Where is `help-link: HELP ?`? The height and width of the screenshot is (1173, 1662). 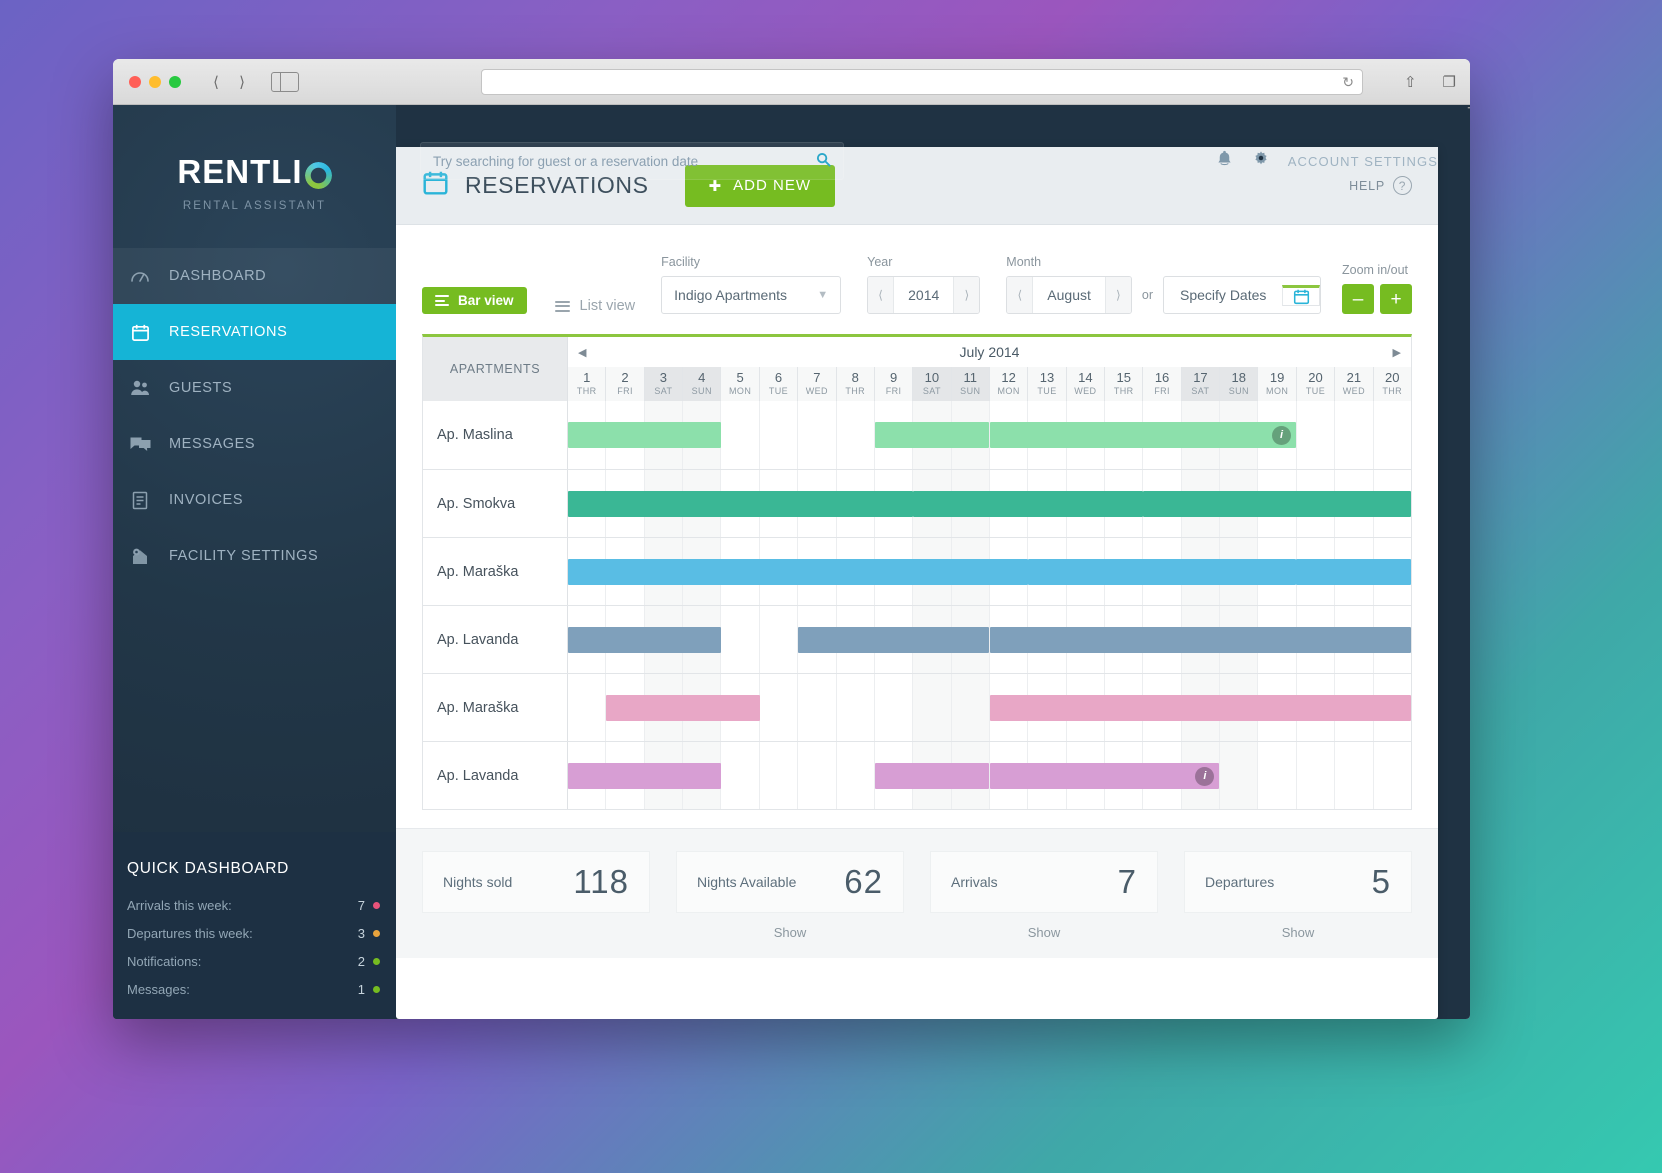
help-link: HELP ? is located at coordinates (1380, 185).